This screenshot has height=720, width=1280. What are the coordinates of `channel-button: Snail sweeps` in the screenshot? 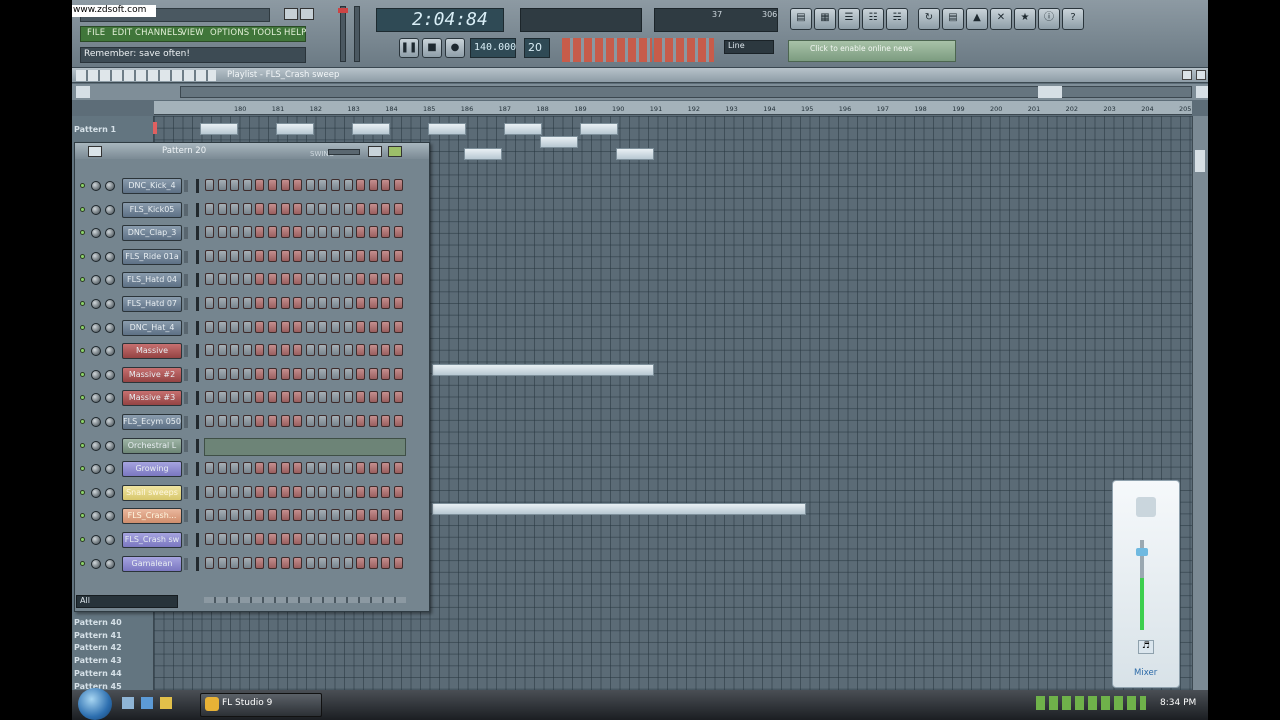 It's located at (152, 492).